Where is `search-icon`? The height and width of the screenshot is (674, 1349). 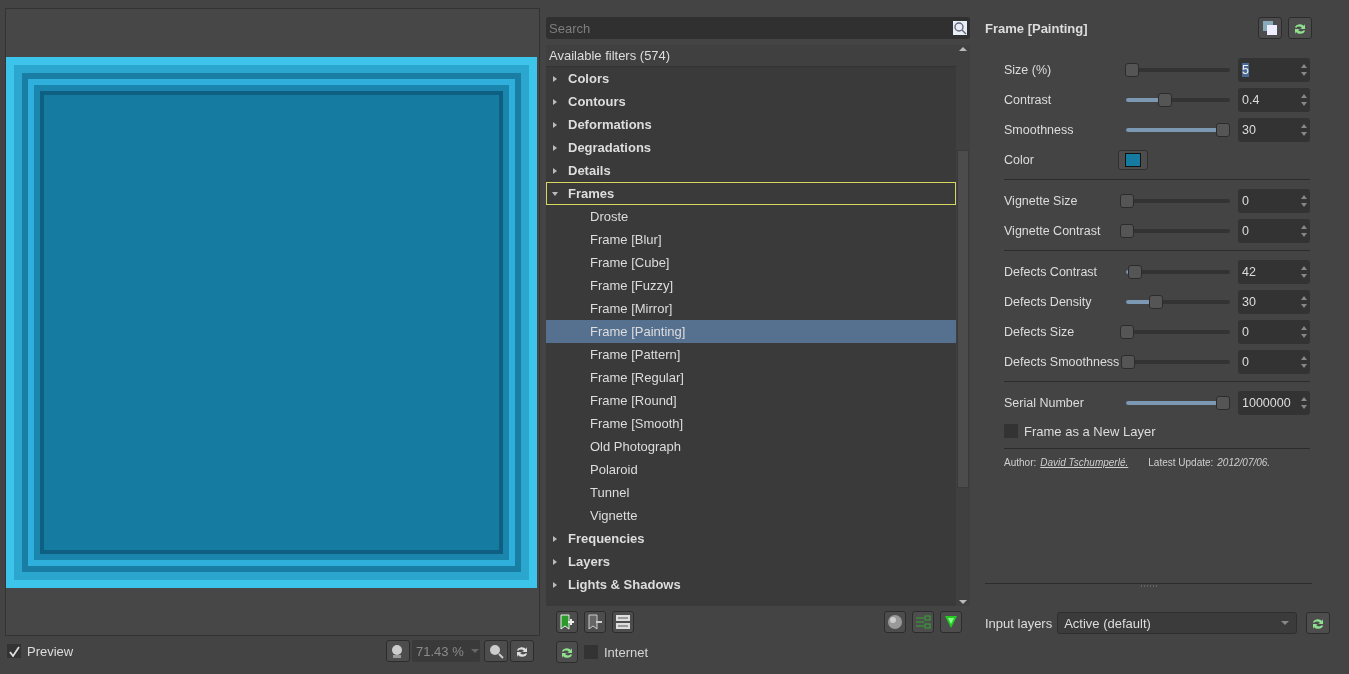
search-icon is located at coordinates (960, 28).